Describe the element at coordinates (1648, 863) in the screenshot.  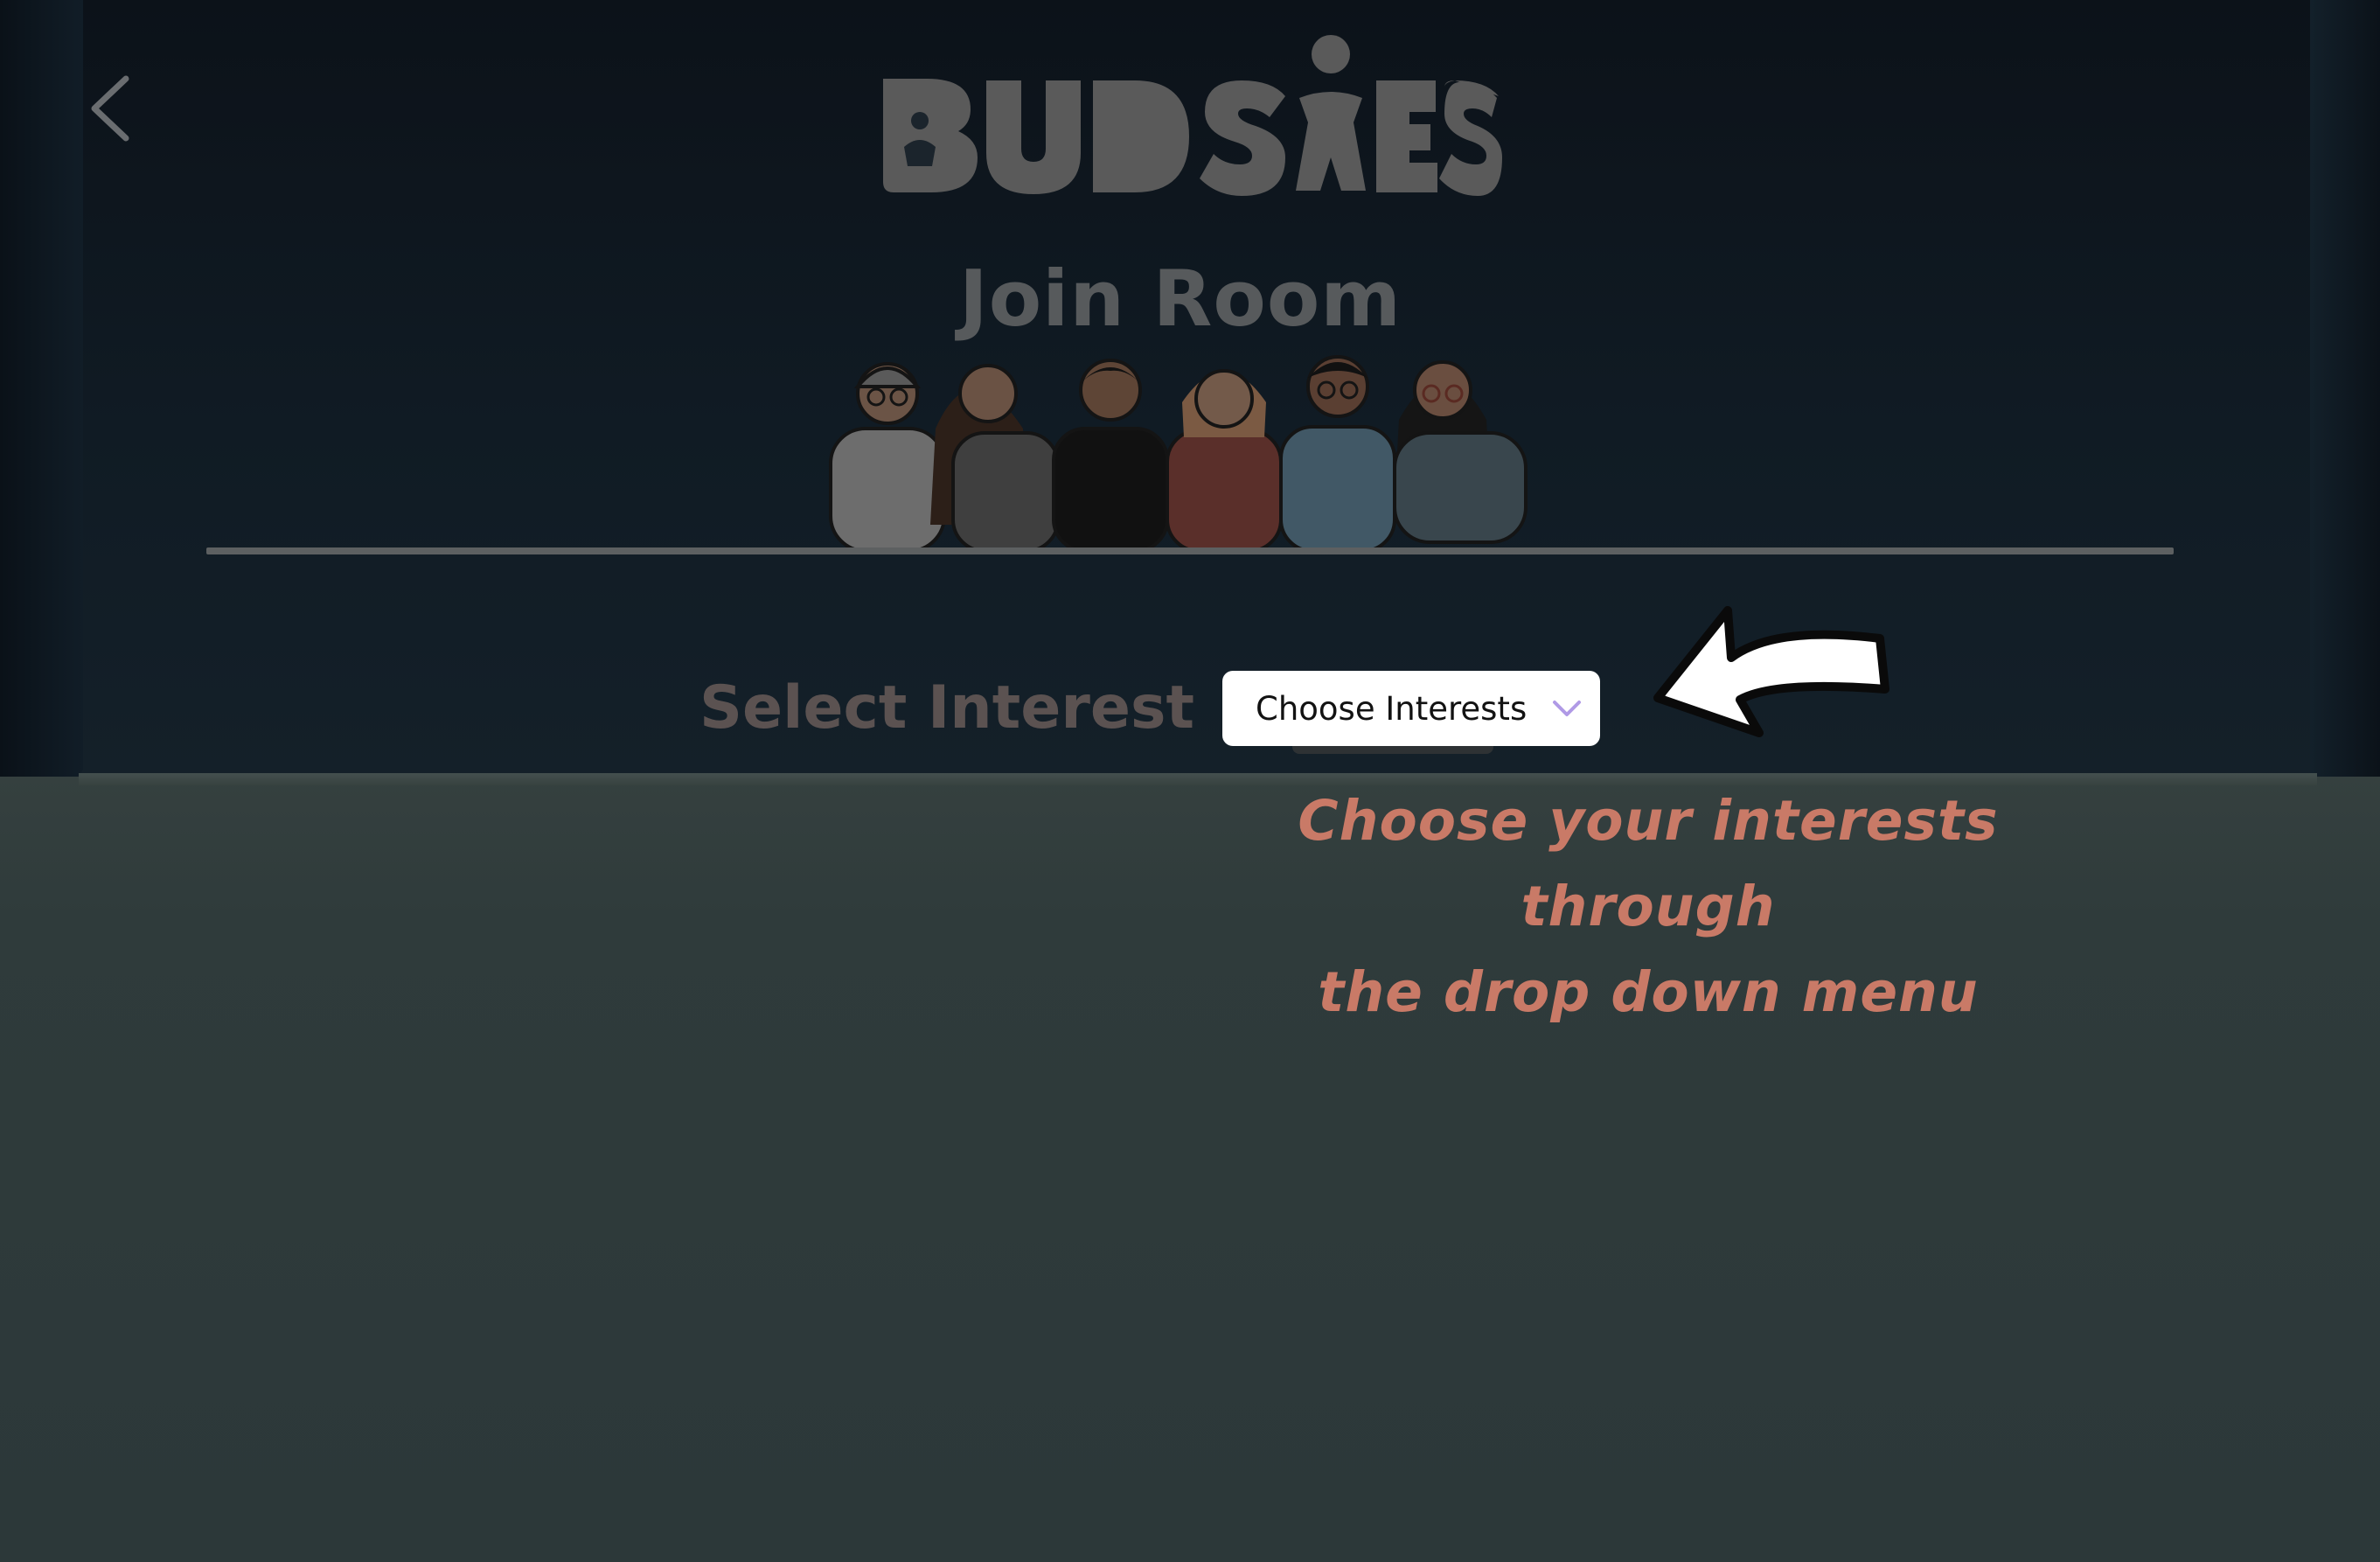
I see `instruction-line-1: Choose your interests through` at that location.